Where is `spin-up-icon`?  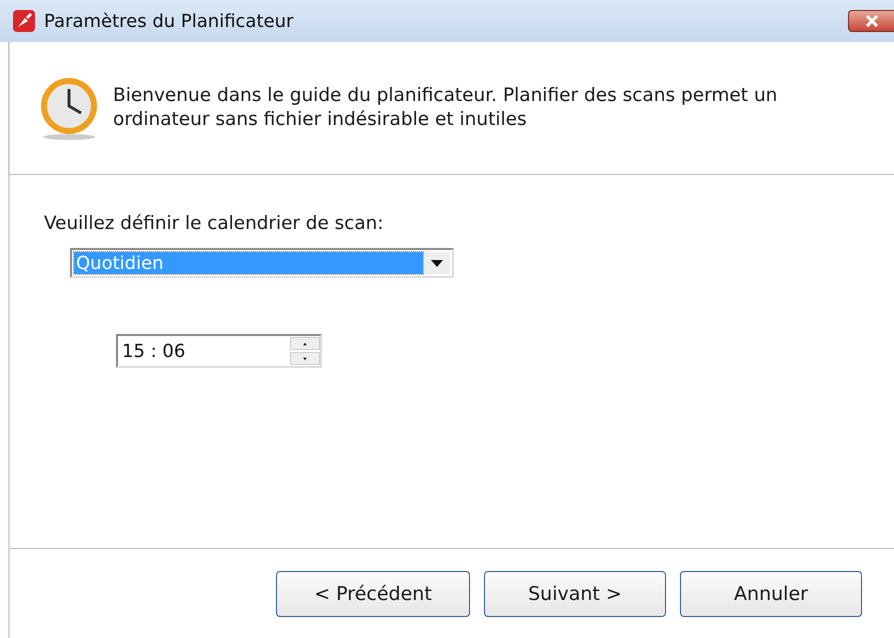 spin-up-icon is located at coordinates (305, 343).